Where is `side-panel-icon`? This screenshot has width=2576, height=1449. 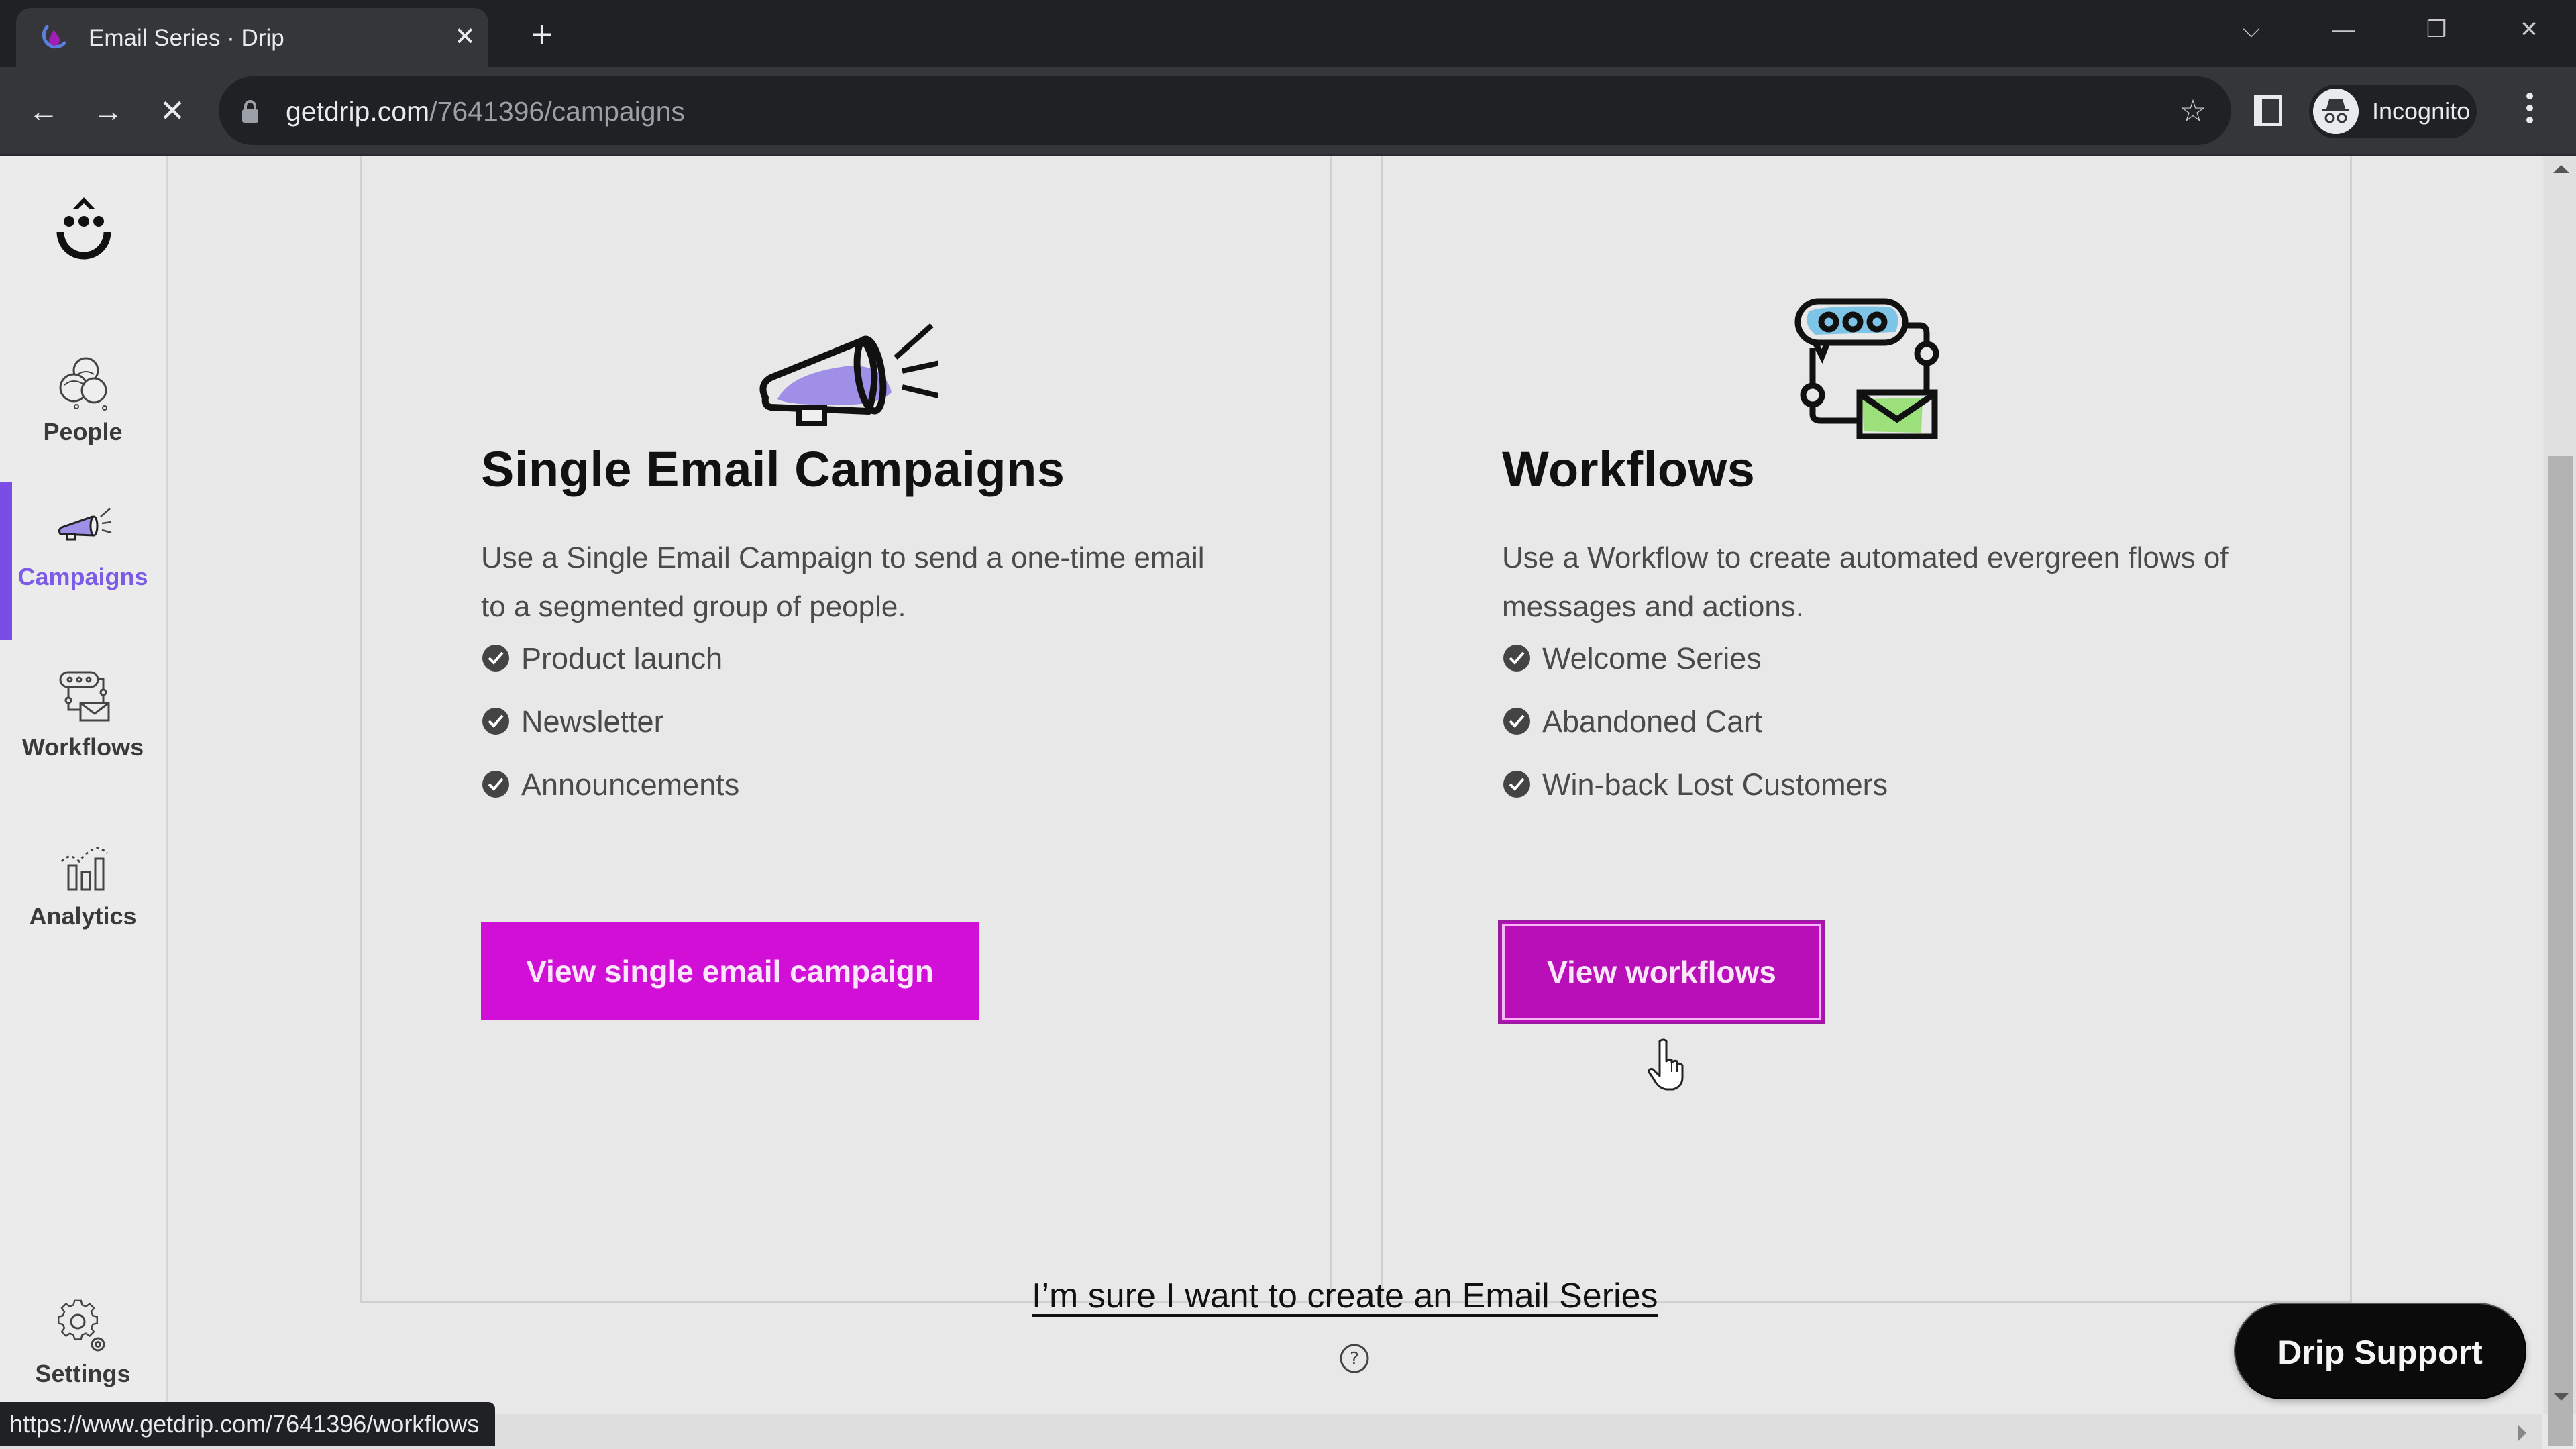
side-panel-icon is located at coordinates (2268, 110).